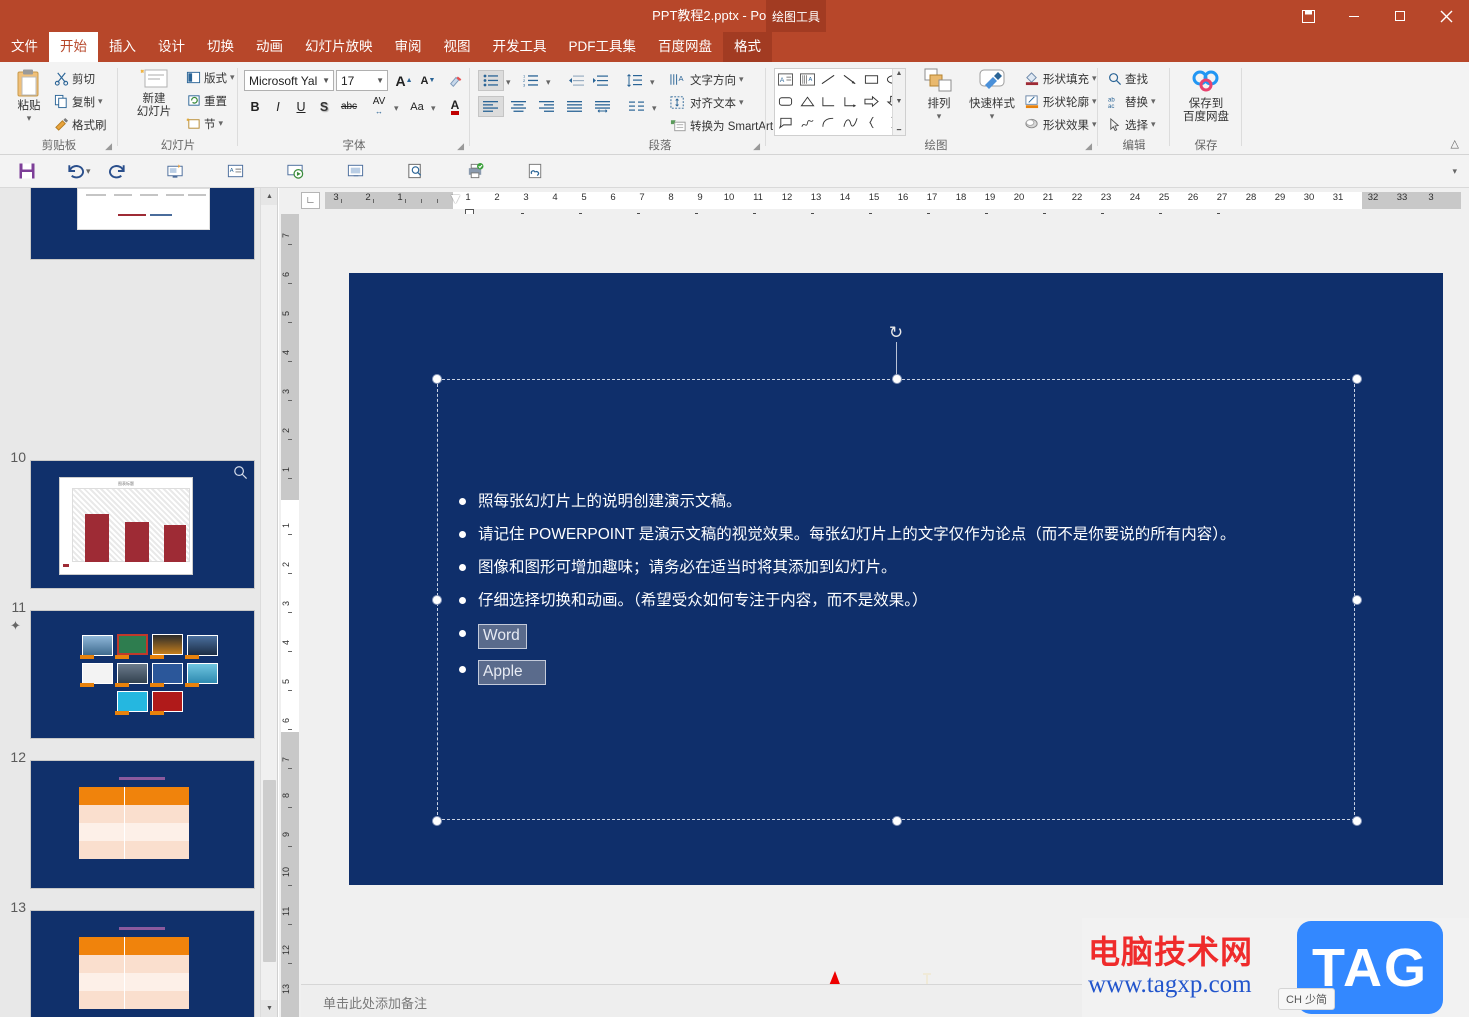 The width and height of the screenshot is (1469, 1017). What do you see at coordinates (460, 146) in the screenshot?
I see `font-dialog-launcher: ◢` at bounding box center [460, 146].